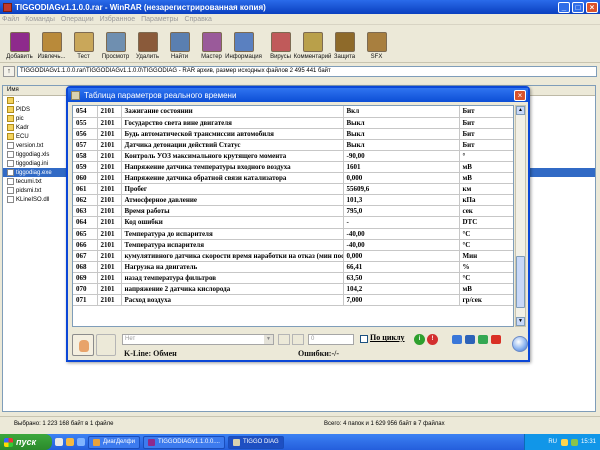 Image resolution: width=600 pixels, height=450 pixels. I want to click on grid-scrollbar: ▲ ▼, so click(520, 216).